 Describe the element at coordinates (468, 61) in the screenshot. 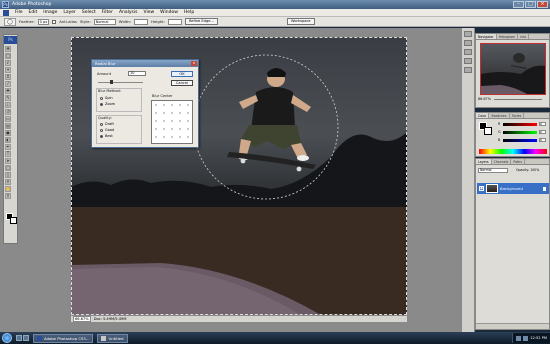

I see `dock-icon-tool-presets` at that location.